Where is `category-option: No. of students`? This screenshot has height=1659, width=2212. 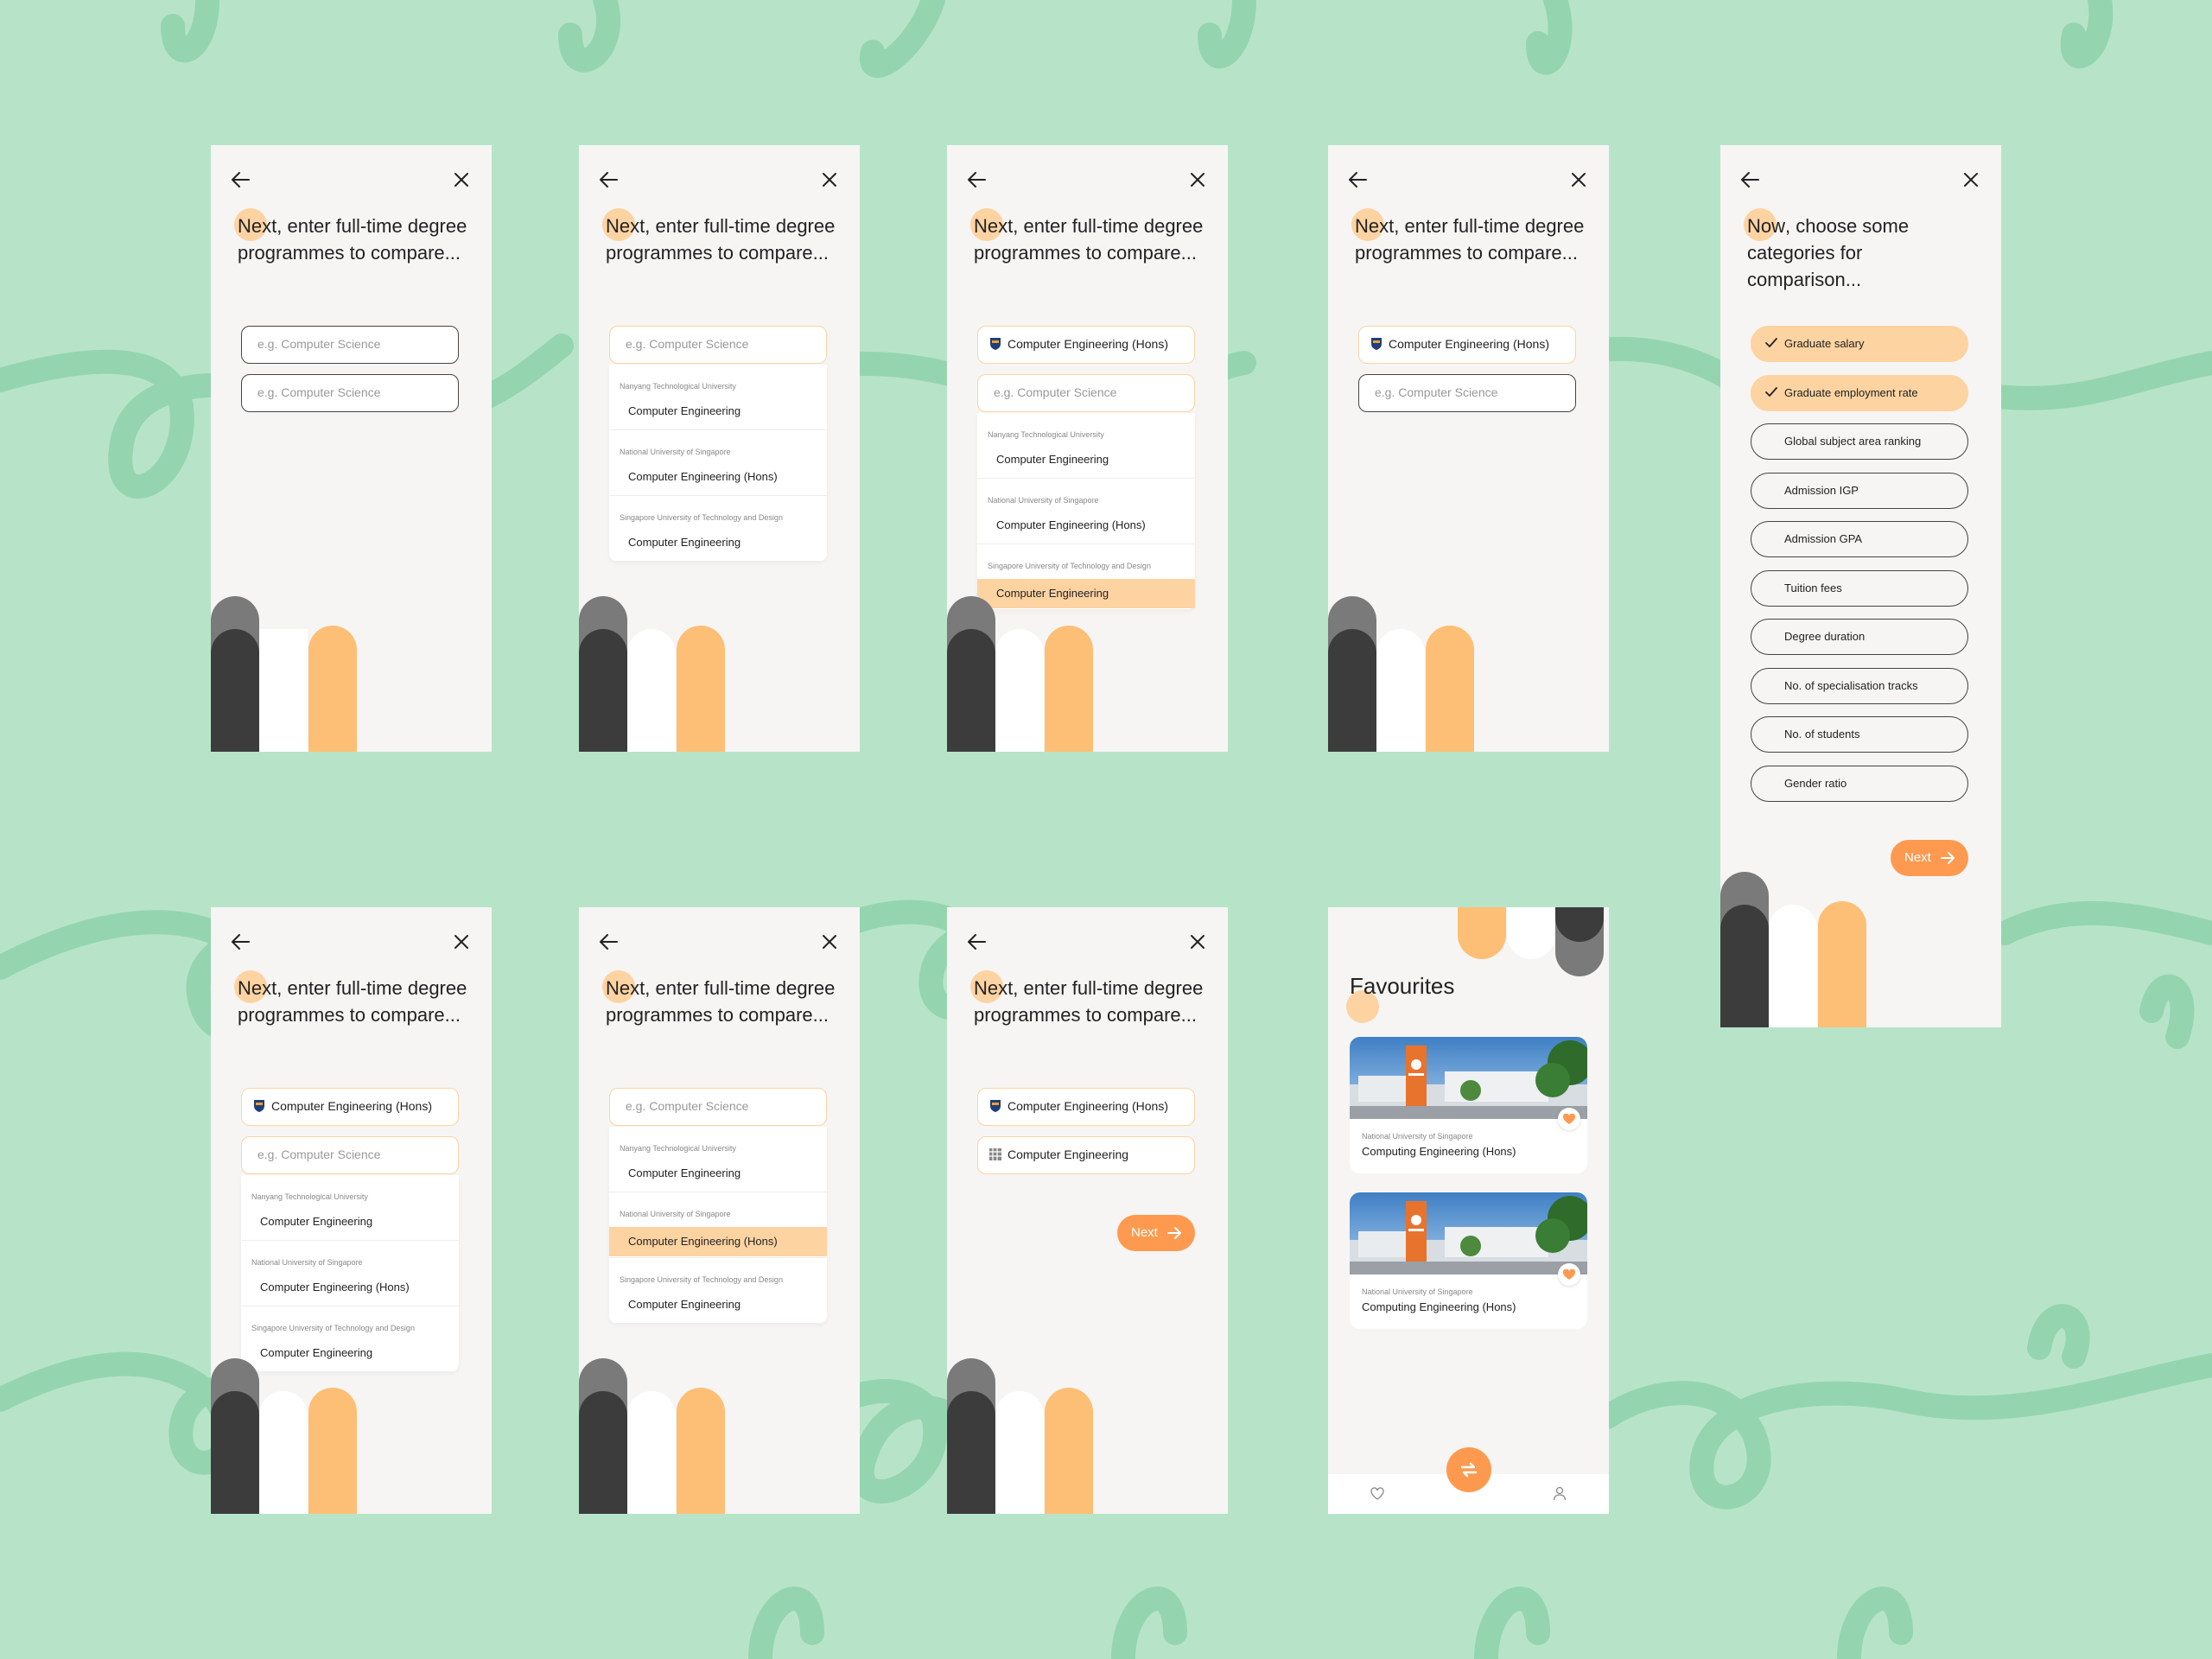
category-option: No. of students is located at coordinates (1859, 734).